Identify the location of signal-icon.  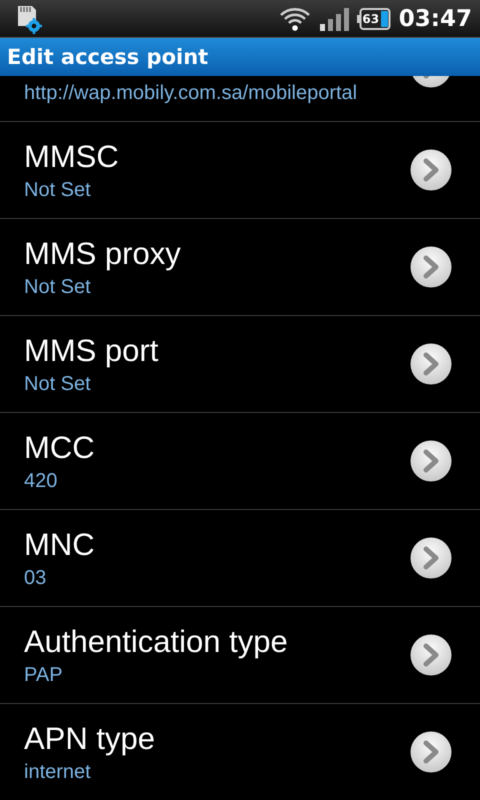
(333, 19).